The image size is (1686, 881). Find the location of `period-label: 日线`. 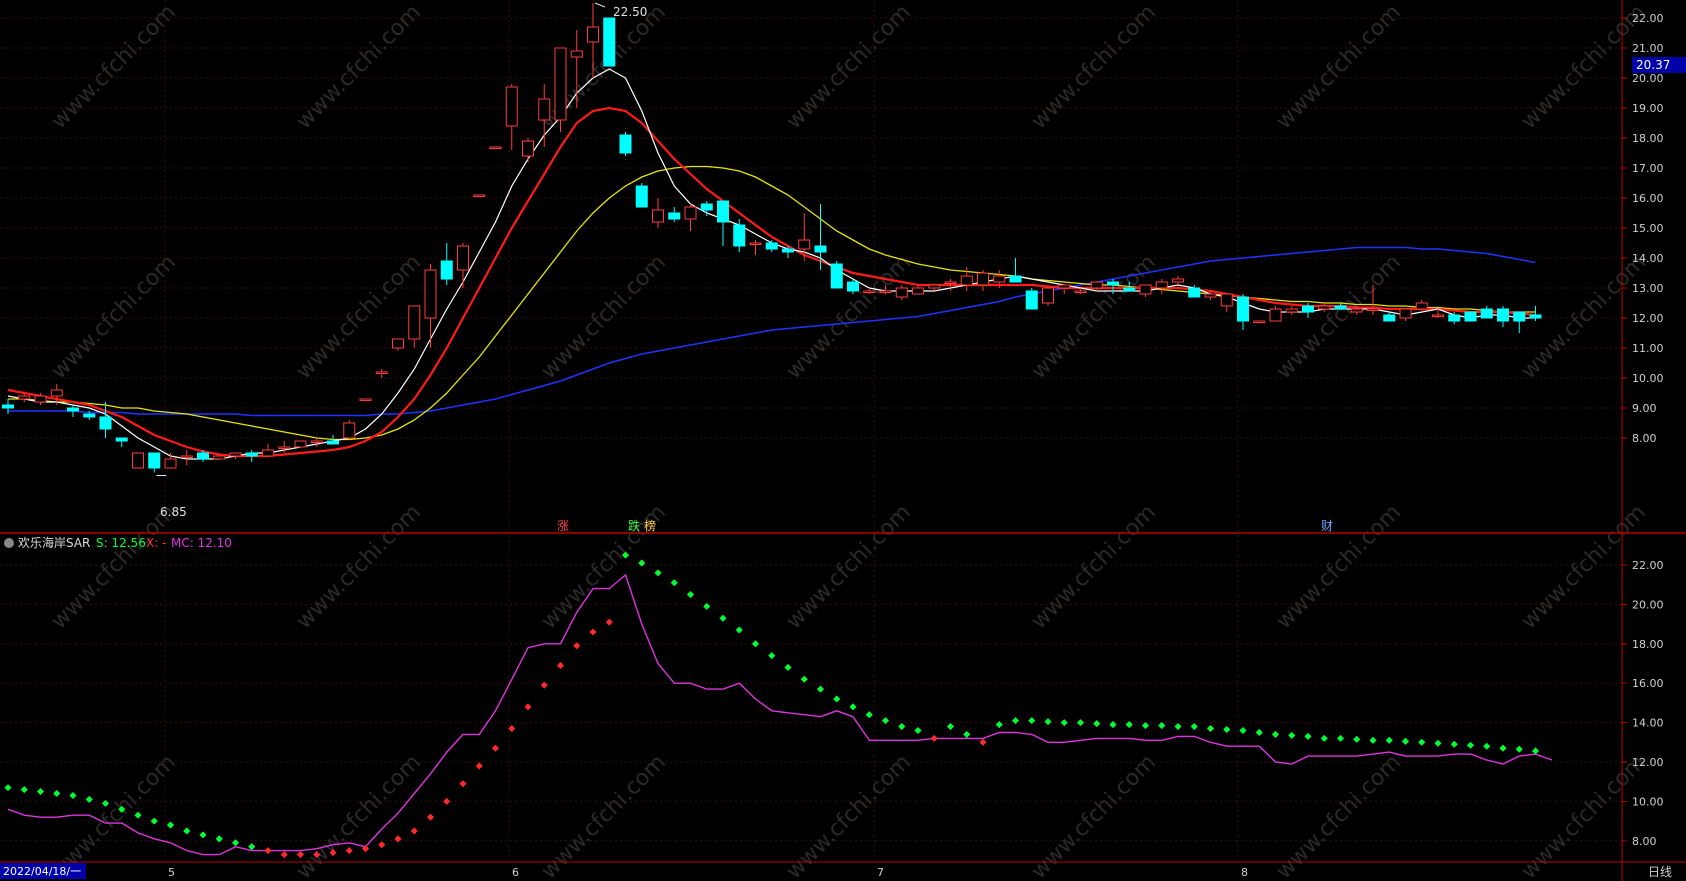

period-label: 日线 is located at coordinates (1660, 872).